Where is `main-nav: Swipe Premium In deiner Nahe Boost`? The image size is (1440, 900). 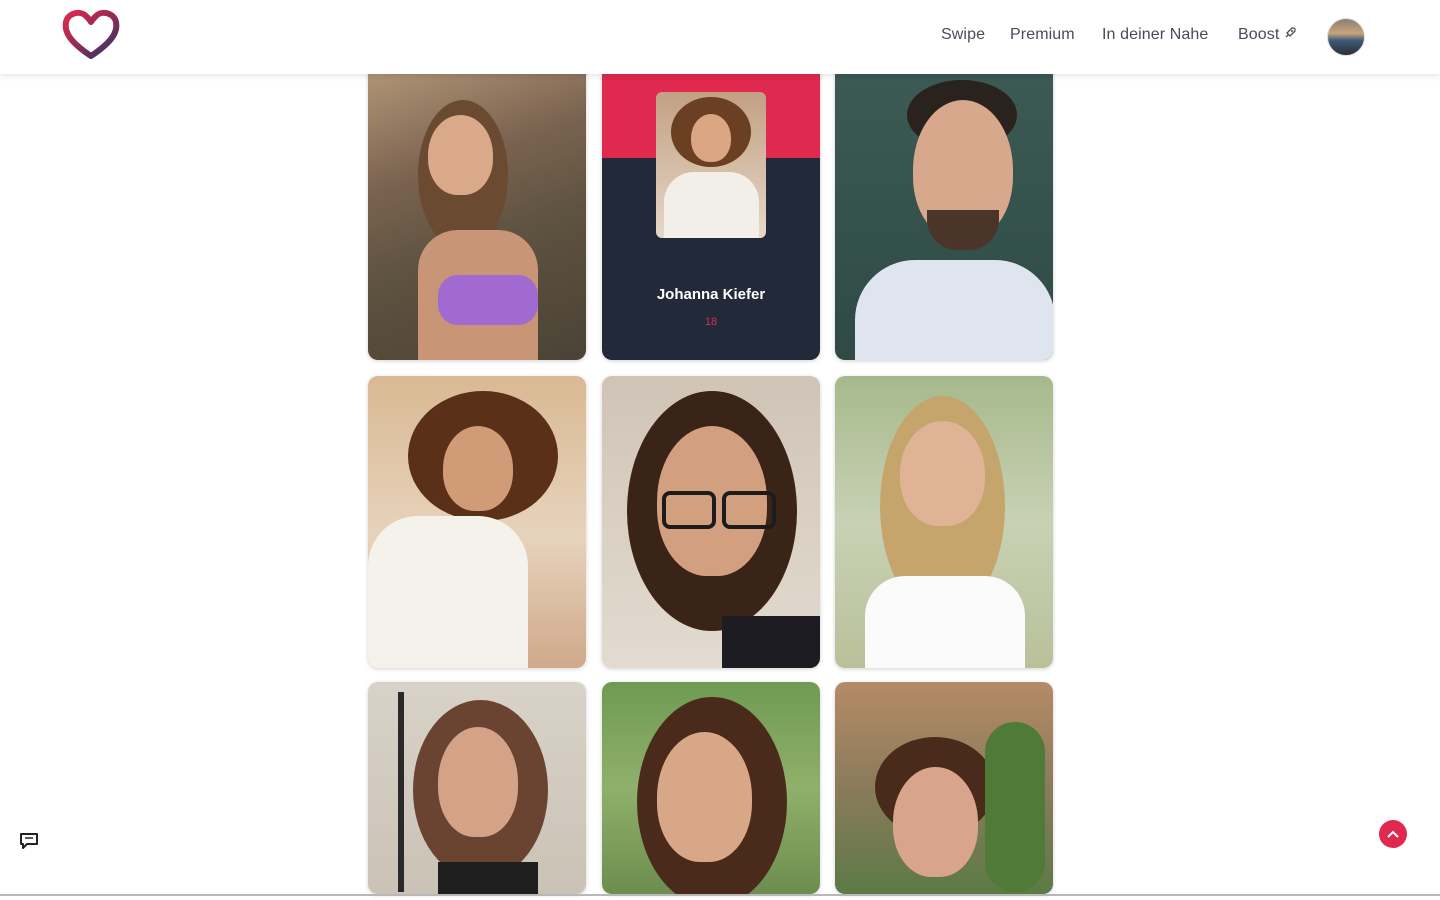 main-nav: Swipe Premium In deiner Nahe Boost is located at coordinates (720, 37).